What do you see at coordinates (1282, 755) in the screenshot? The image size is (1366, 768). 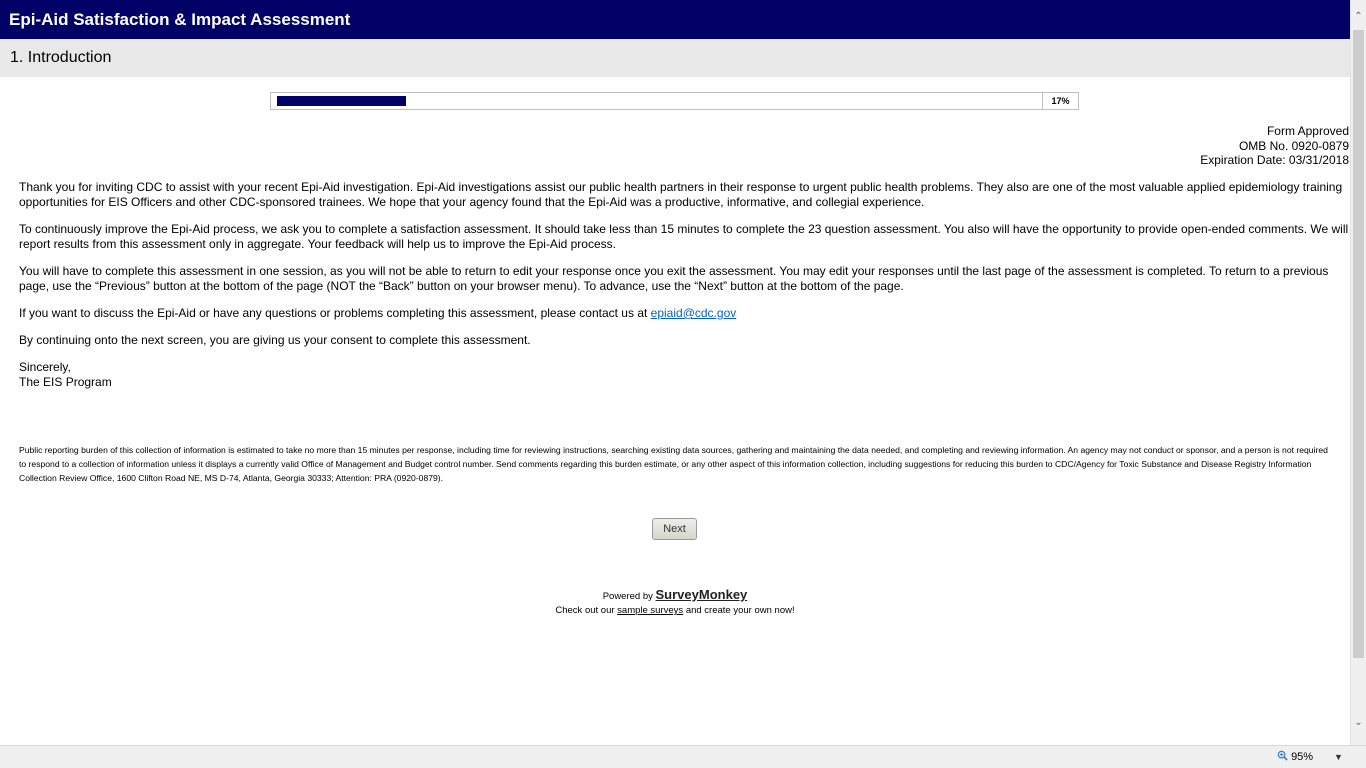 I see `magnifier-icon` at bounding box center [1282, 755].